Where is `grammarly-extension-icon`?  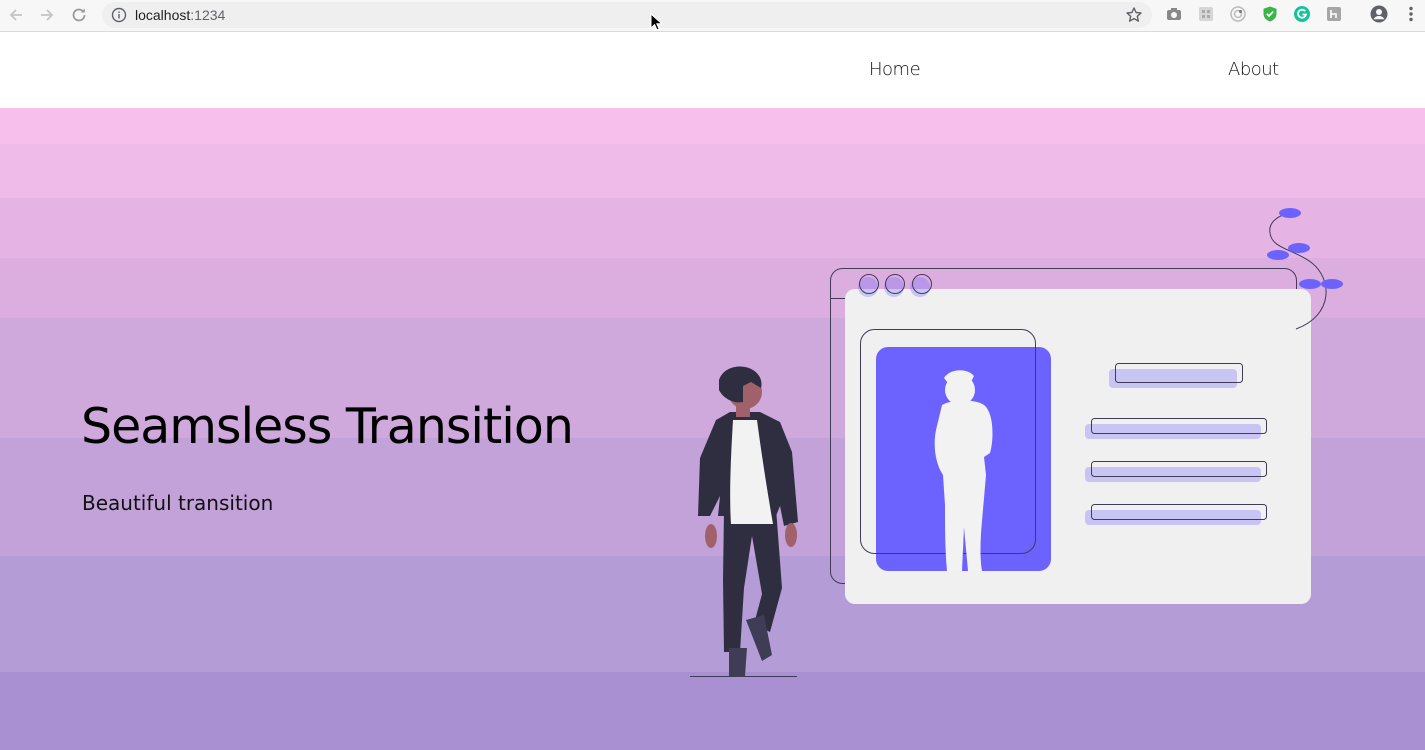 grammarly-extension-icon is located at coordinates (1302, 14).